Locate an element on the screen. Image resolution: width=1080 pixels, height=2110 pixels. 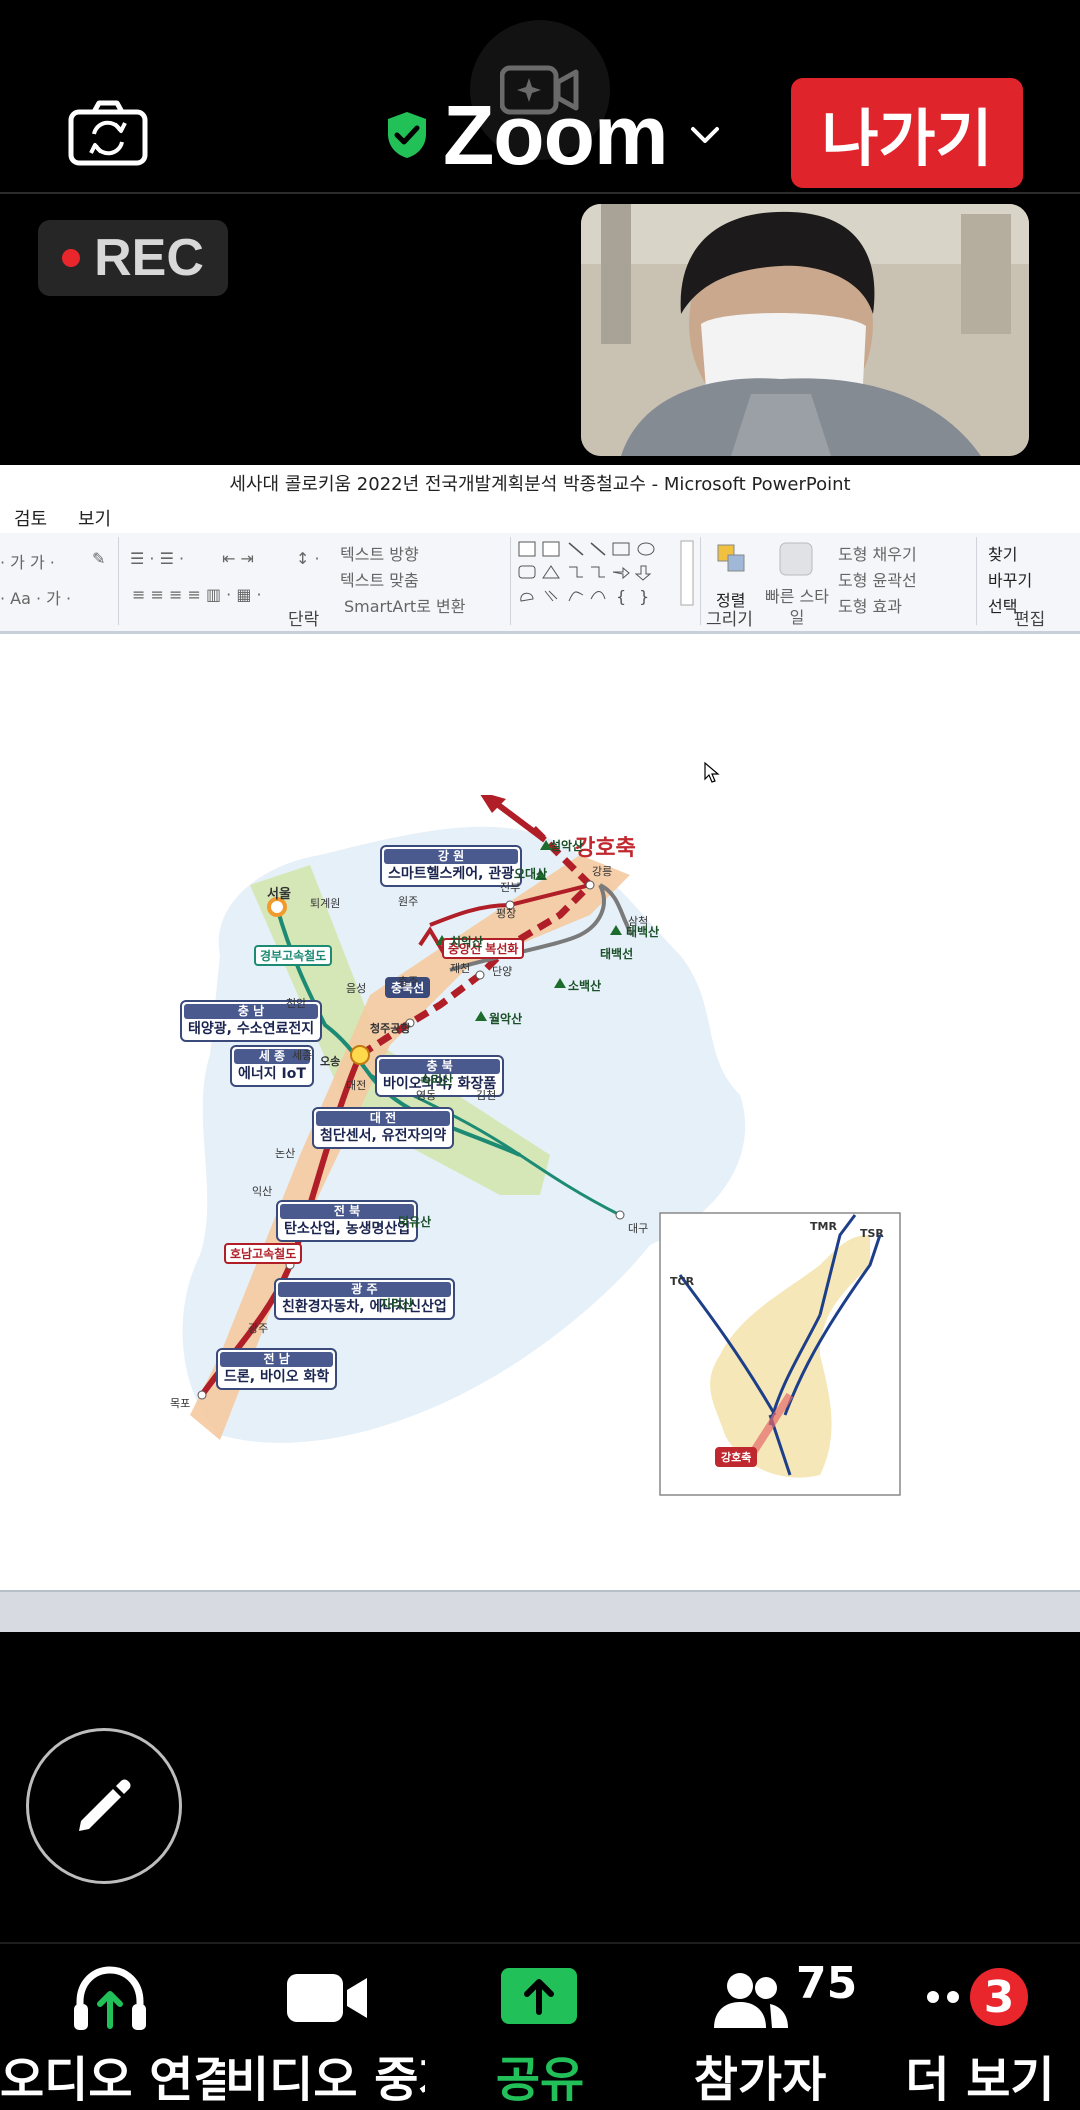
meeting-title: Zoom is located at coordinates (552, 135).